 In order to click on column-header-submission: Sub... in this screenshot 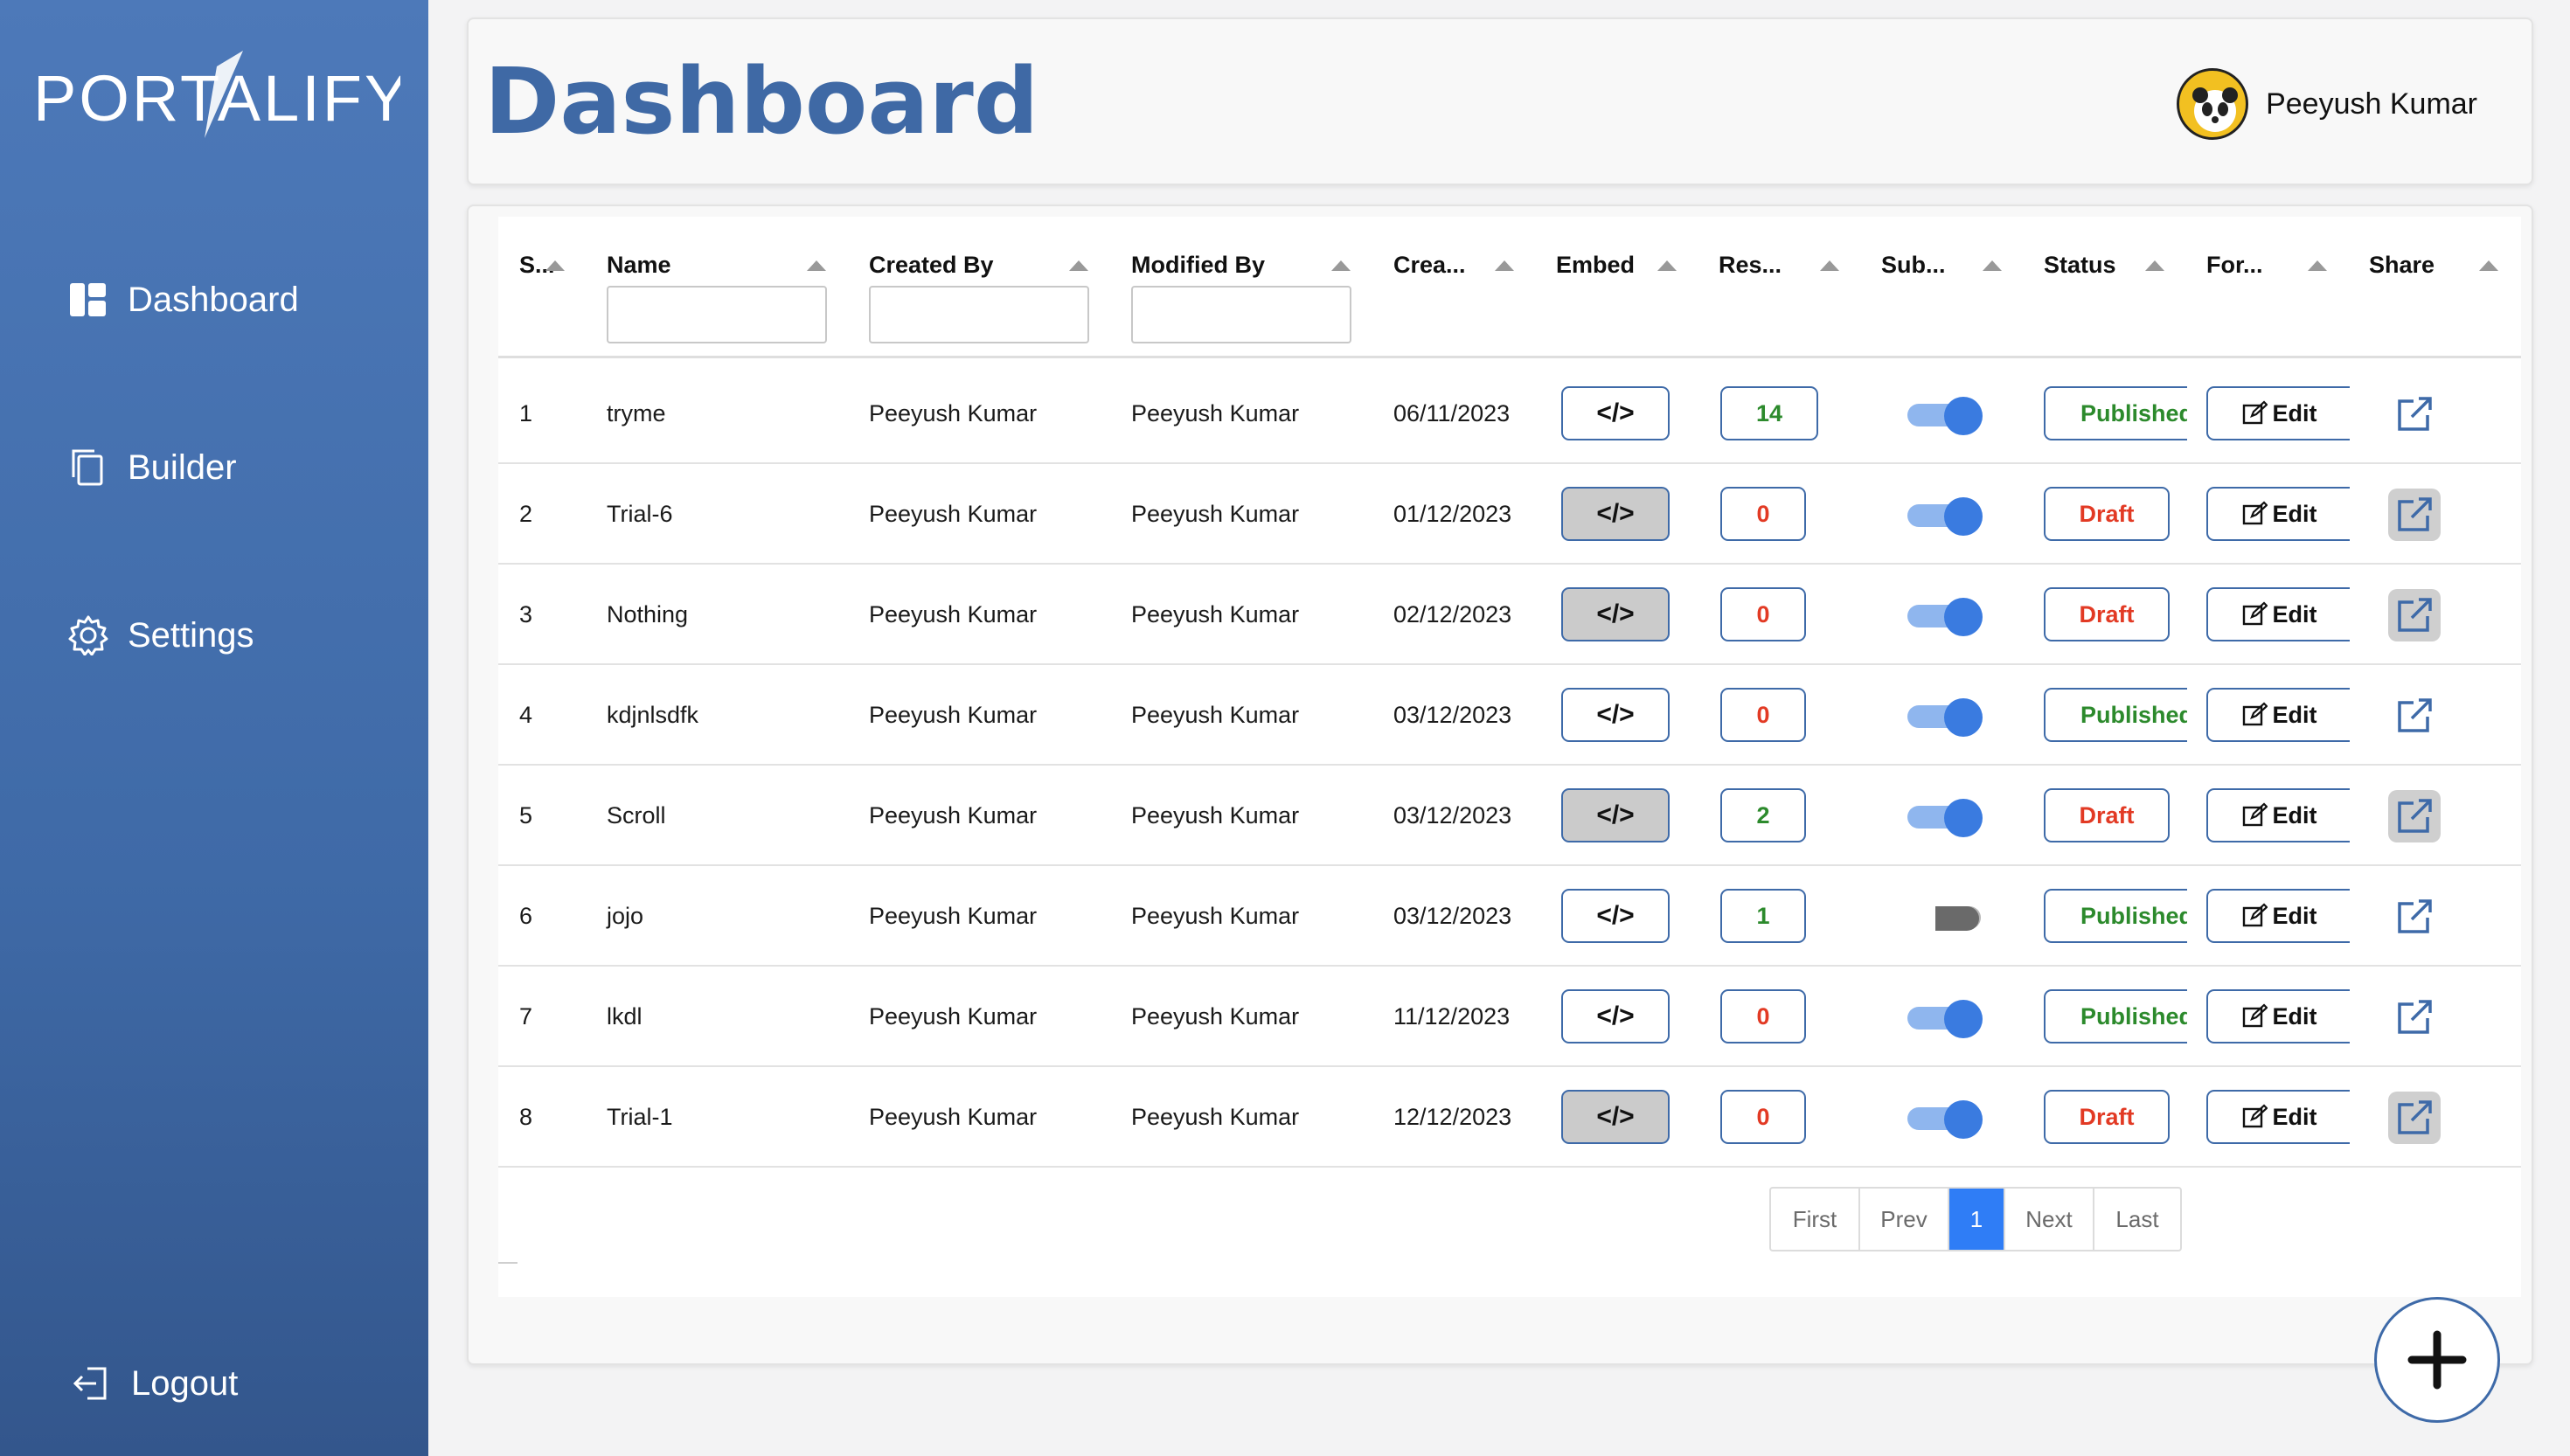, I will do `click(1913, 265)`.